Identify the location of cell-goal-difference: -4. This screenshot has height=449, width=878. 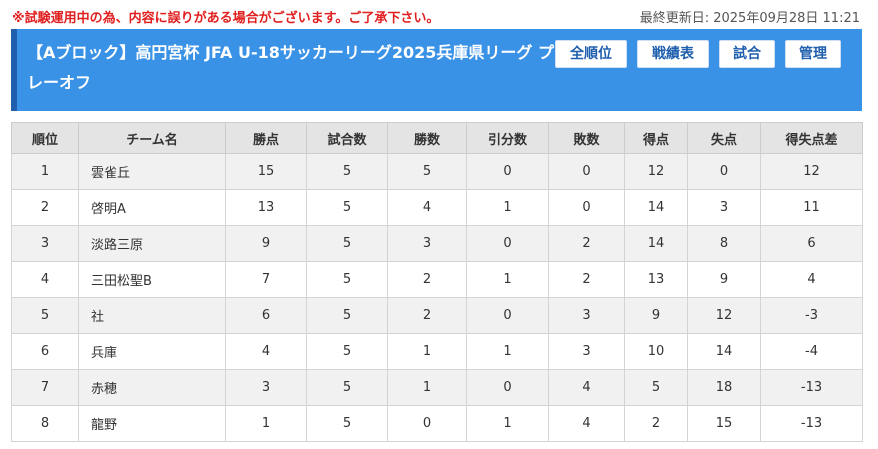
(811, 351).